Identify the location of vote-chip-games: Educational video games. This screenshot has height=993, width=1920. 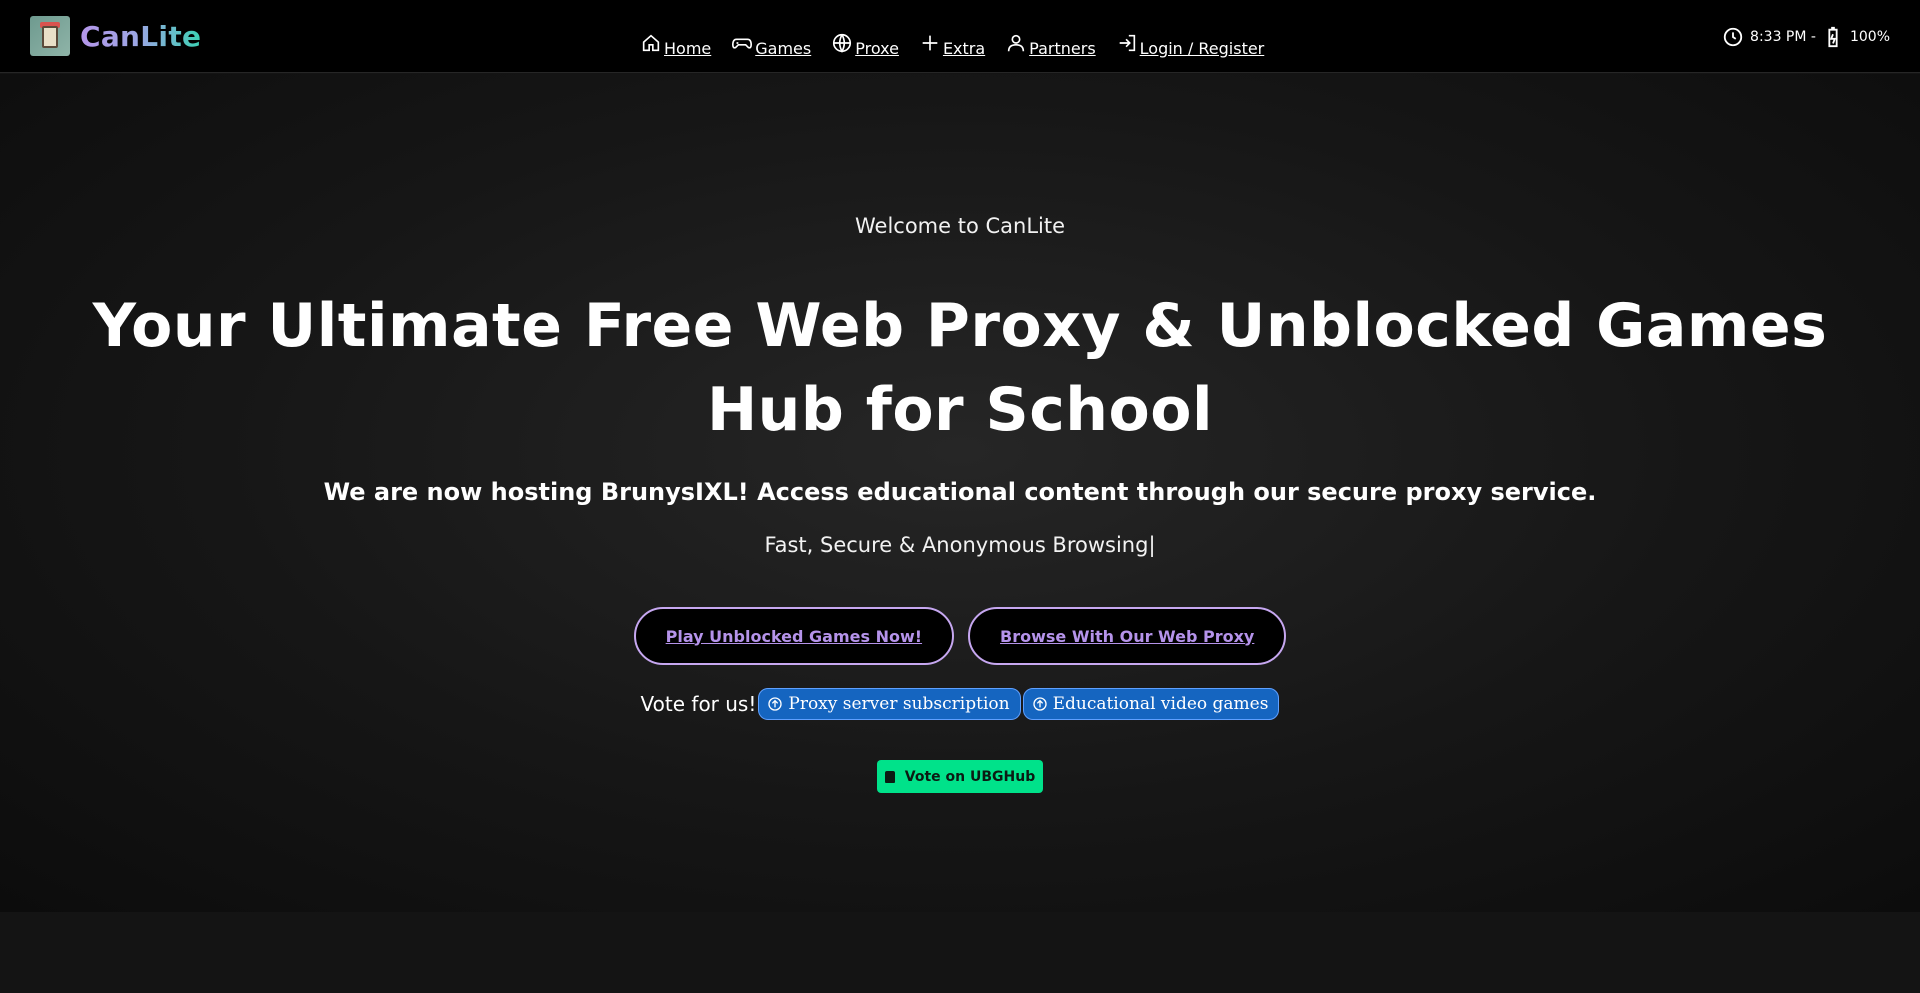
(1151, 704).